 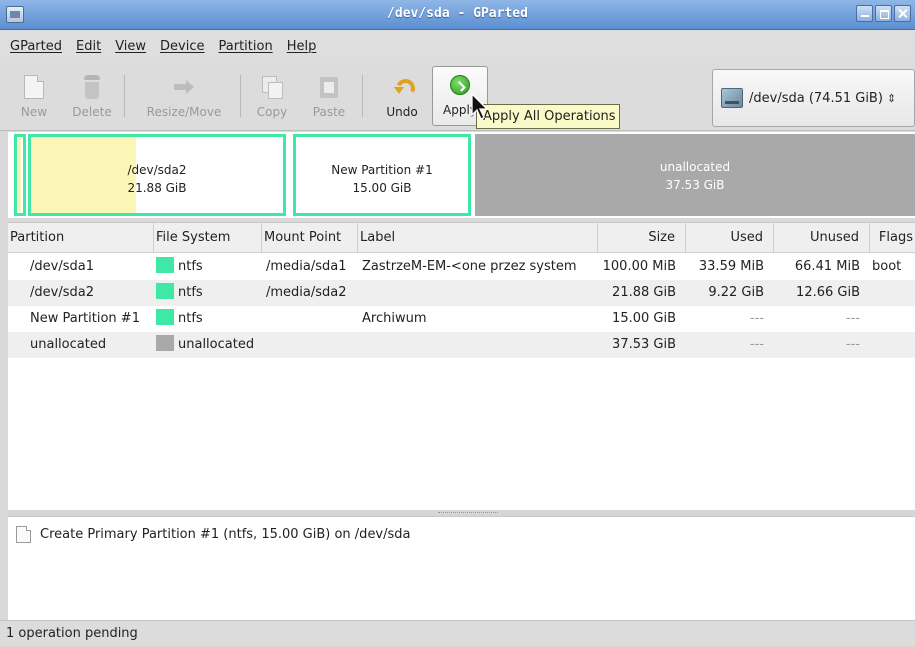 I want to click on up-down-arrows-icon: ⇕, so click(x=891, y=98).